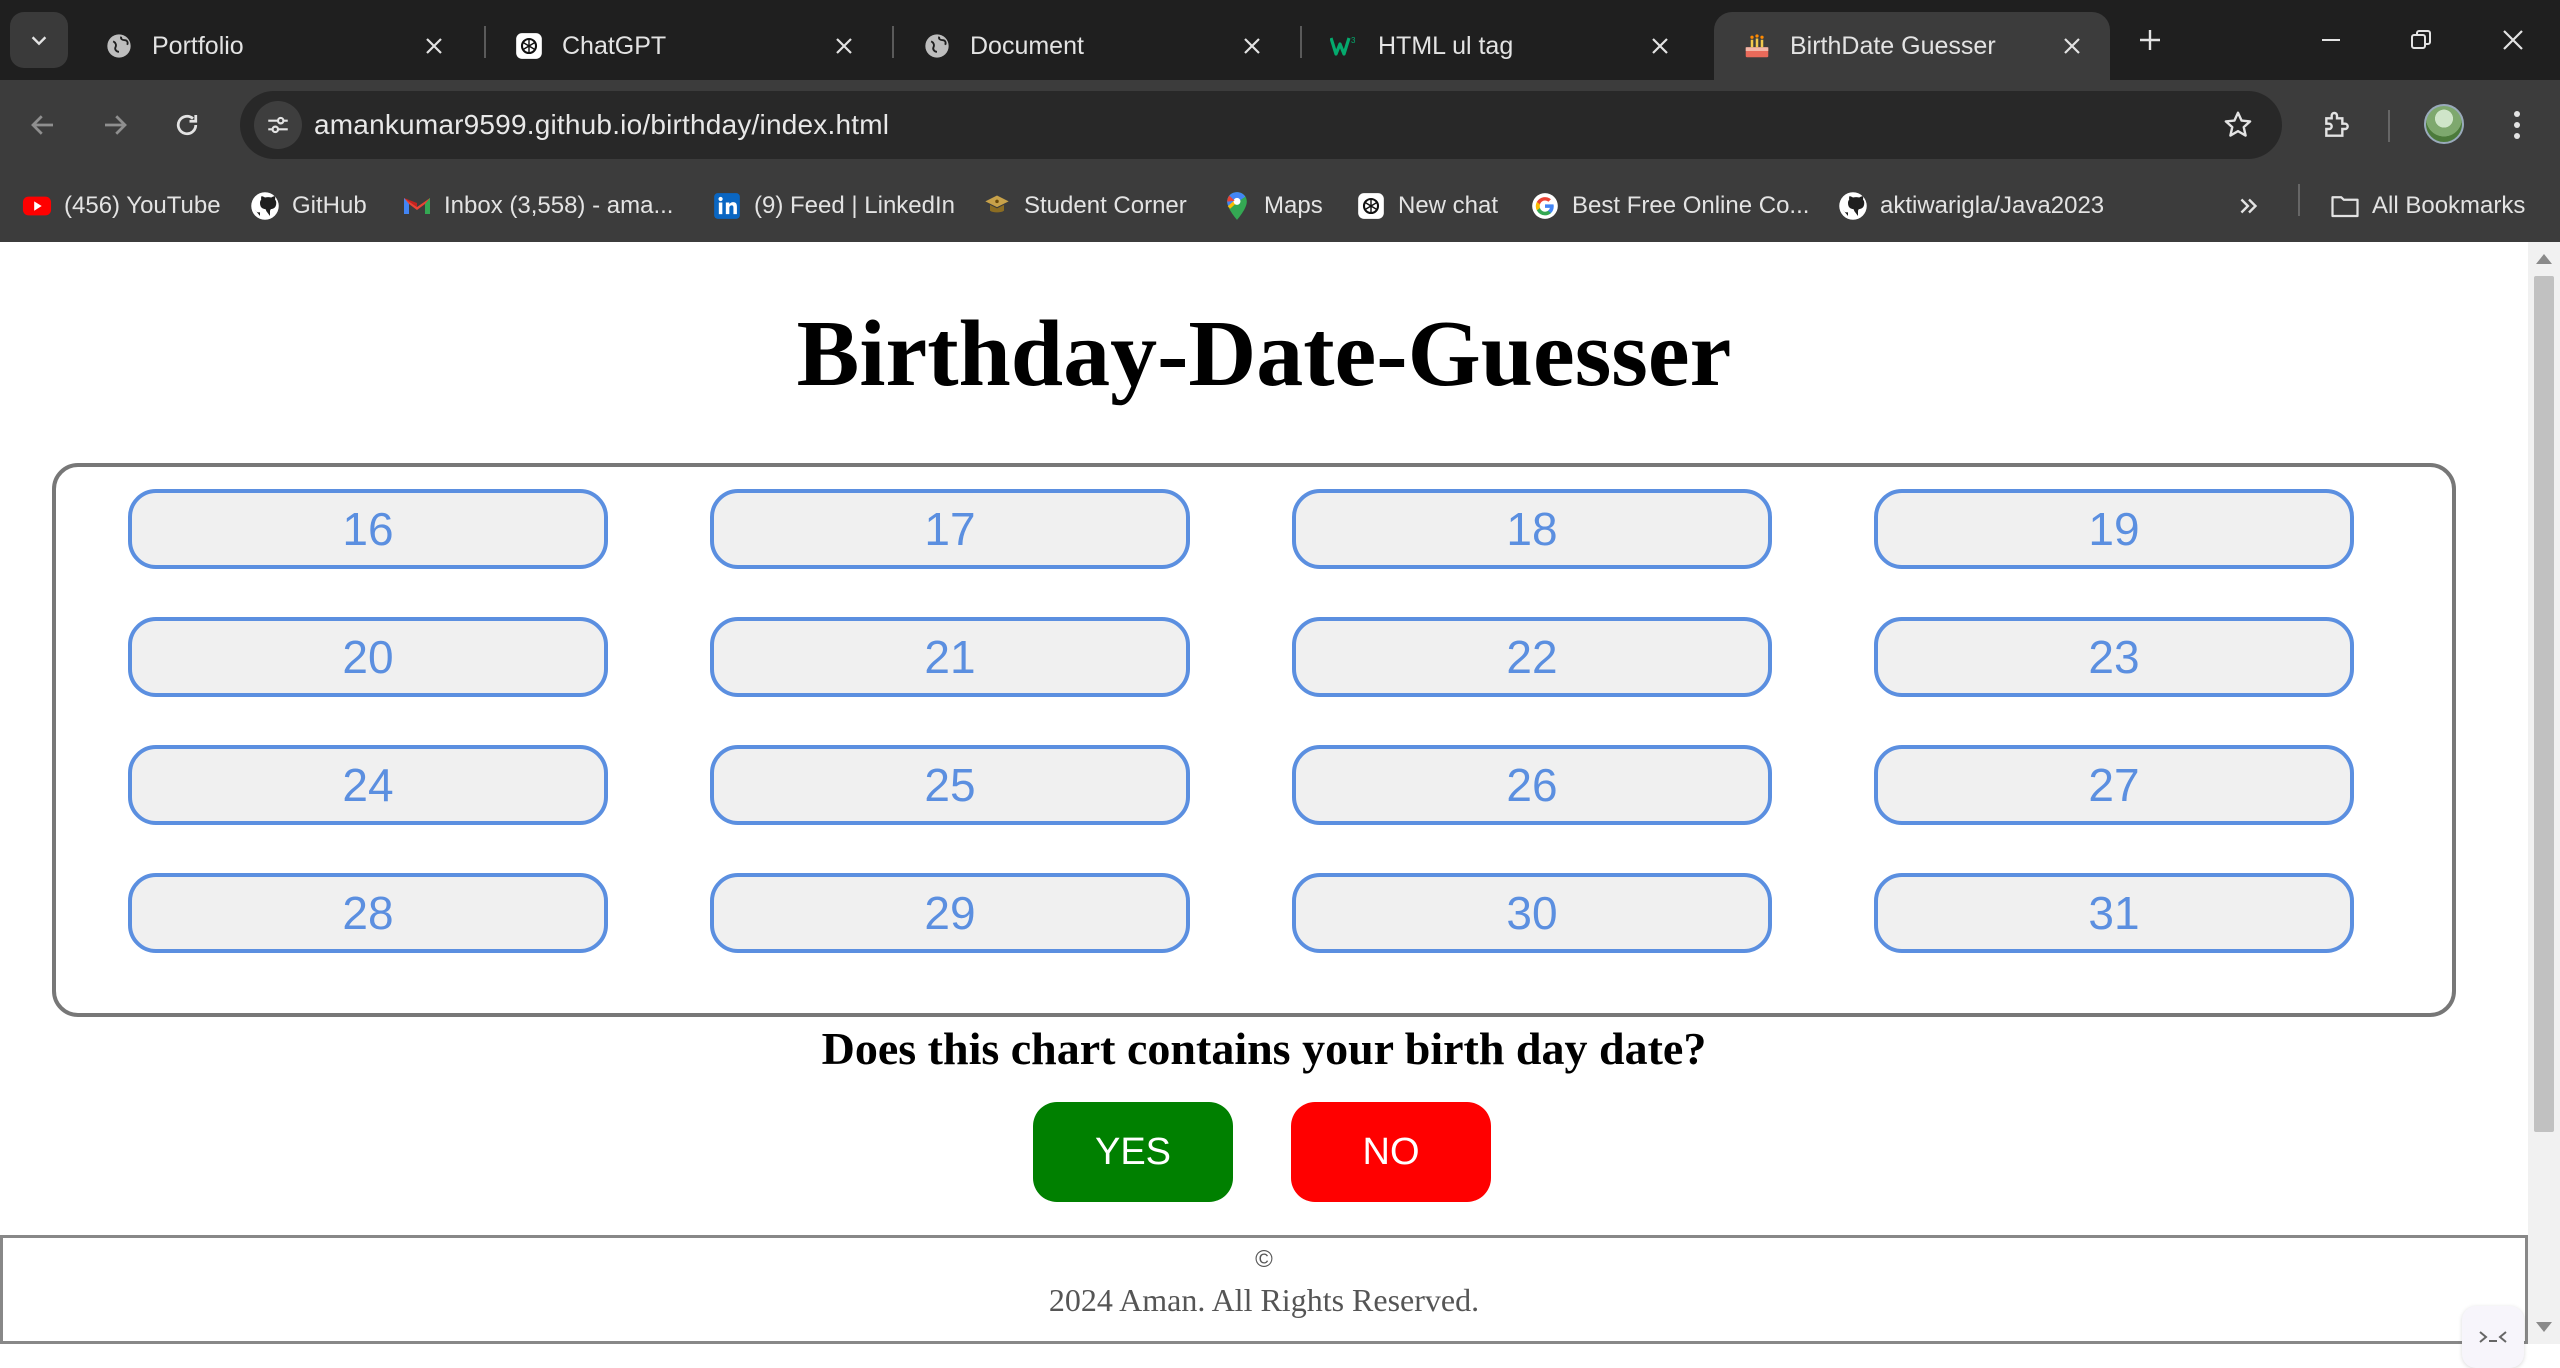  What do you see at coordinates (1027, 45) in the screenshot?
I see `tab-title: Document` at bounding box center [1027, 45].